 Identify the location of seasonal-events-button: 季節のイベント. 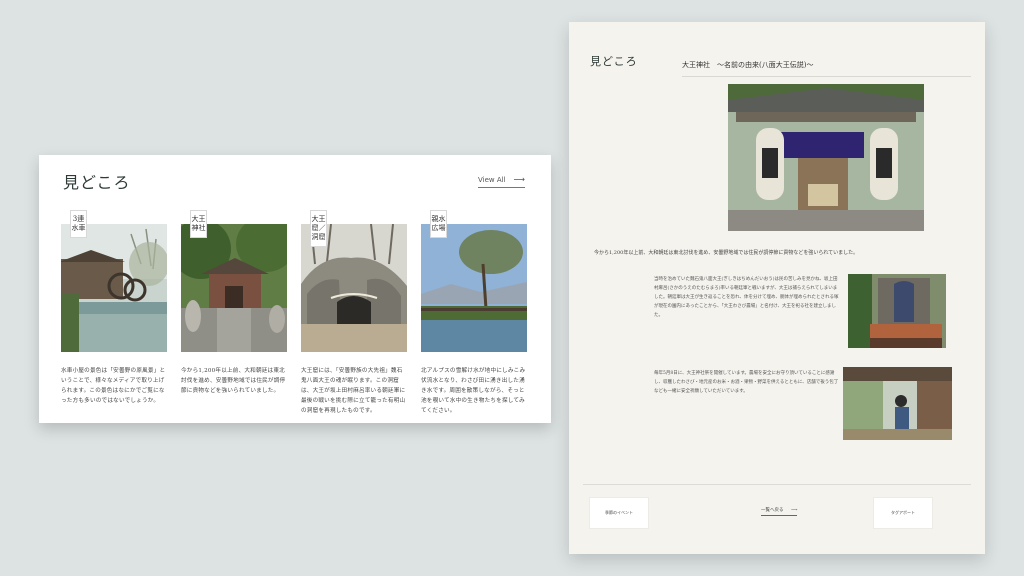
(619, 513).